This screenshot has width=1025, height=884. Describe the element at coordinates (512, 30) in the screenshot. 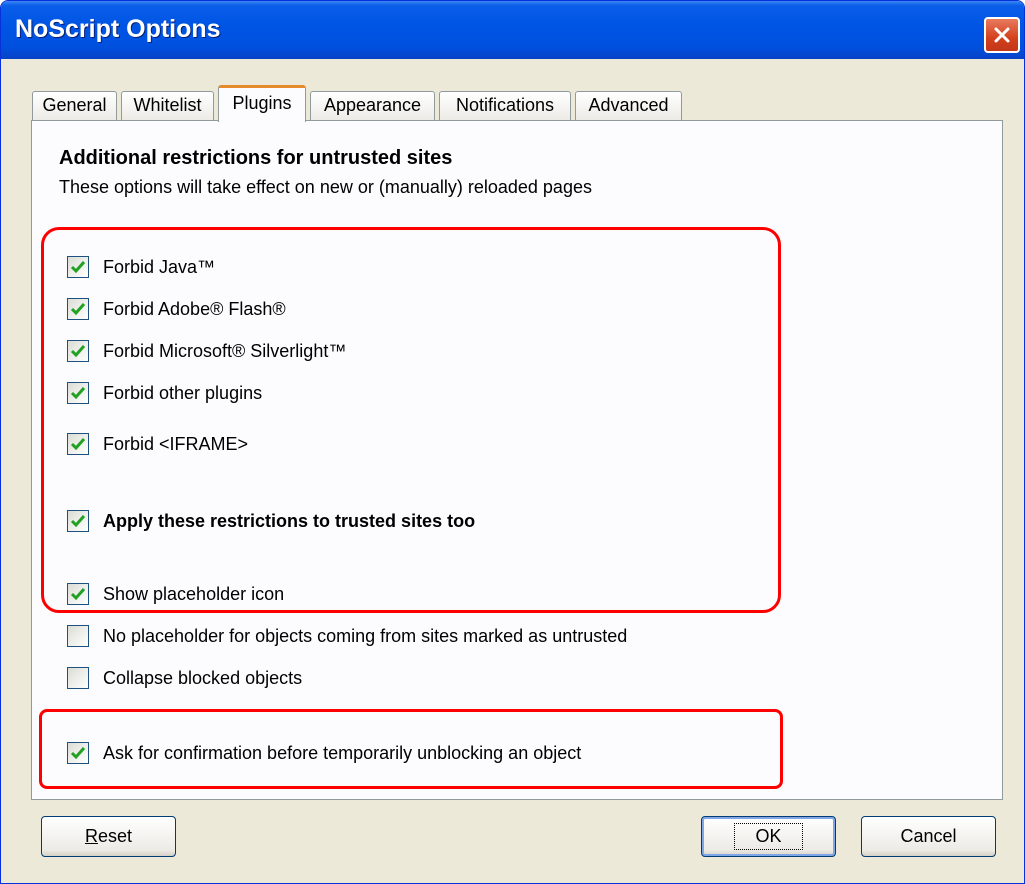

I see `title-bar: NoScript Options` at that location.